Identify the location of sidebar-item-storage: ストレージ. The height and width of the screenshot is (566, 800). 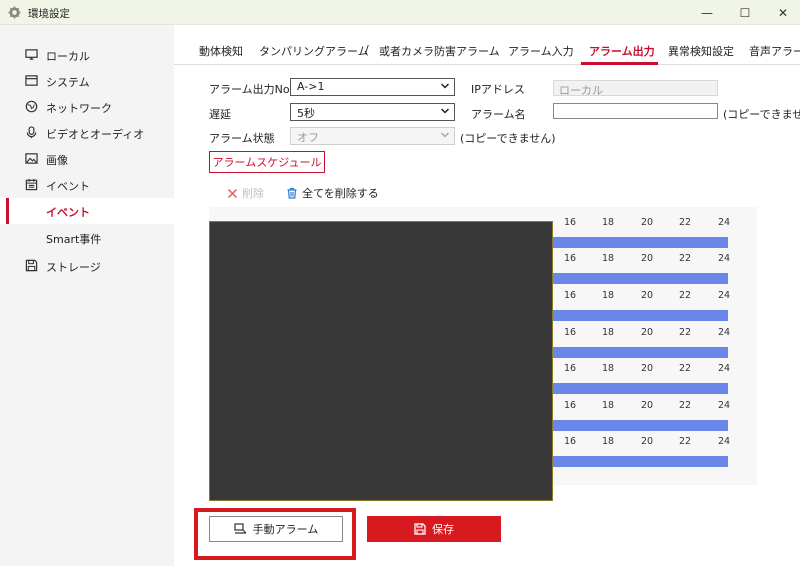
(87, 266).